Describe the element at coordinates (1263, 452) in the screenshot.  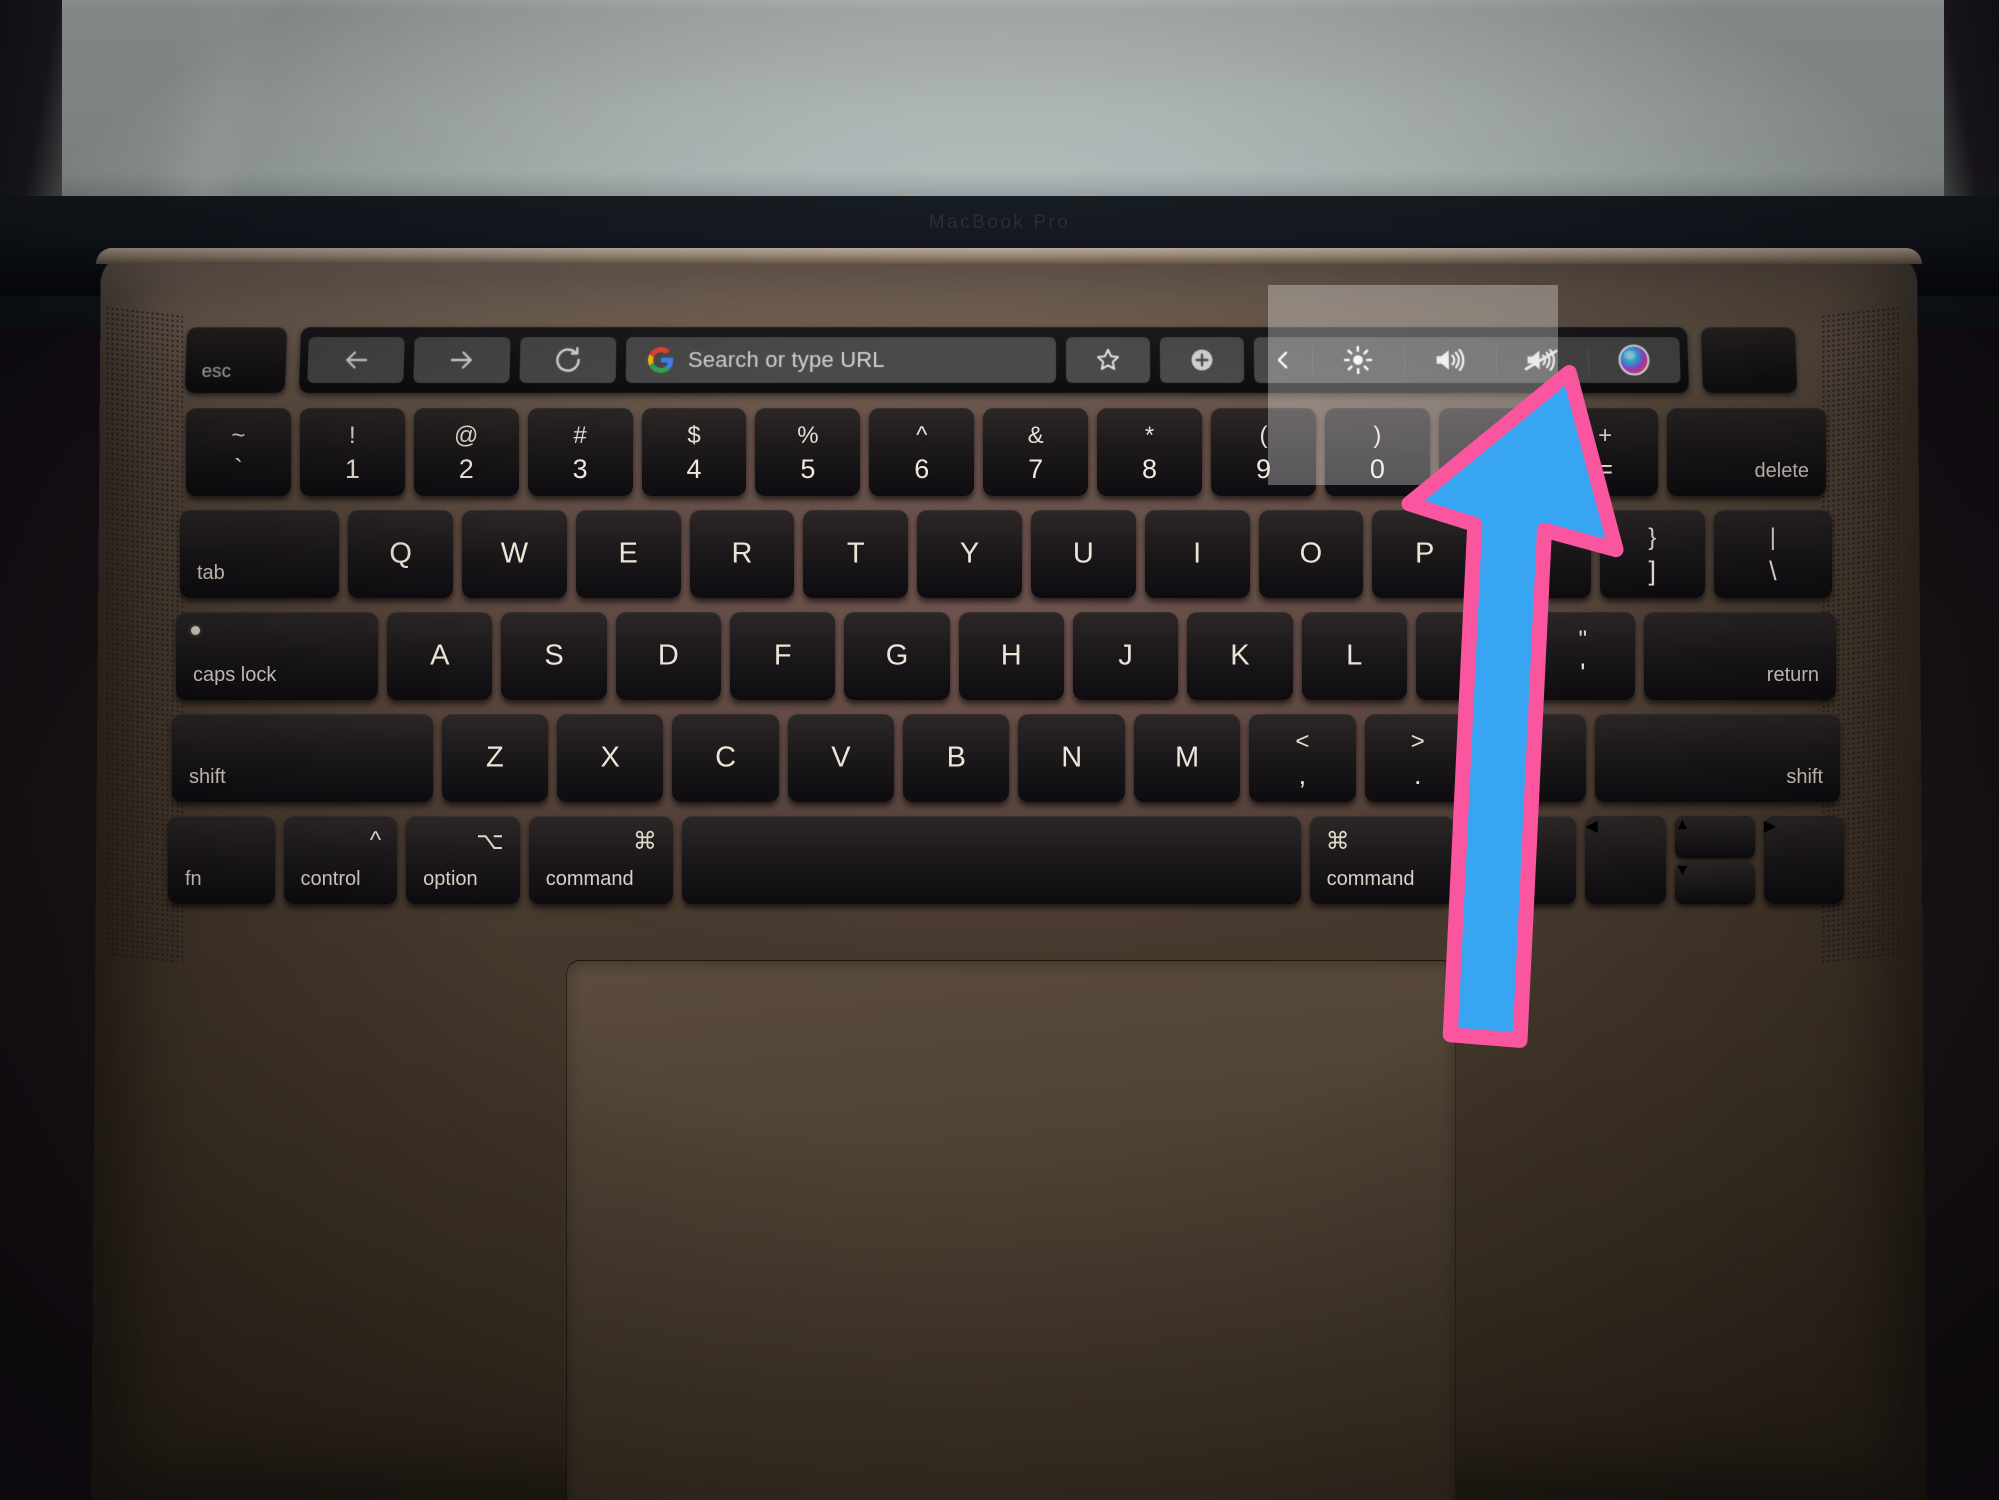
I see `key-9: ( 9` at that location.